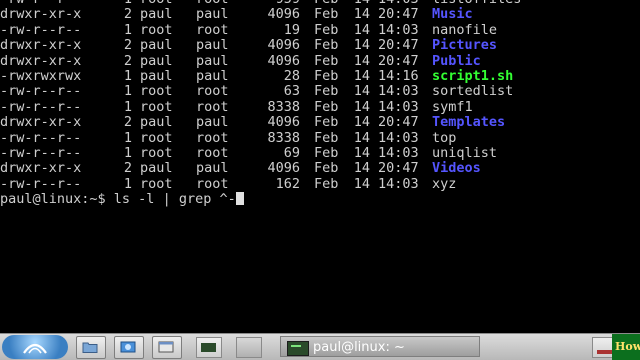 Image resolution: width=640 pixels, height=360 pixels. I want to click on terminal-line: -rw-r--r-- 1 root root 162 Feb 14 14:03 xyz, so click(320, 183).